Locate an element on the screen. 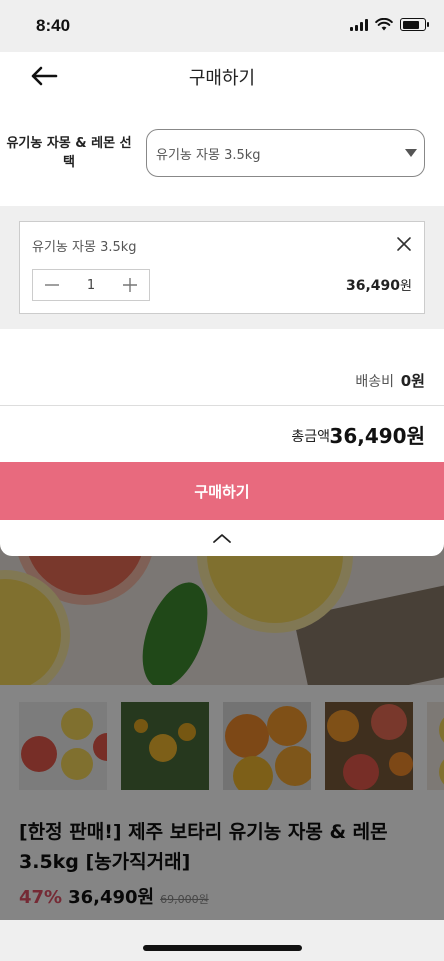 This screenshot has height=961, width=444. minus-icon is located at coordinates (52, 285).